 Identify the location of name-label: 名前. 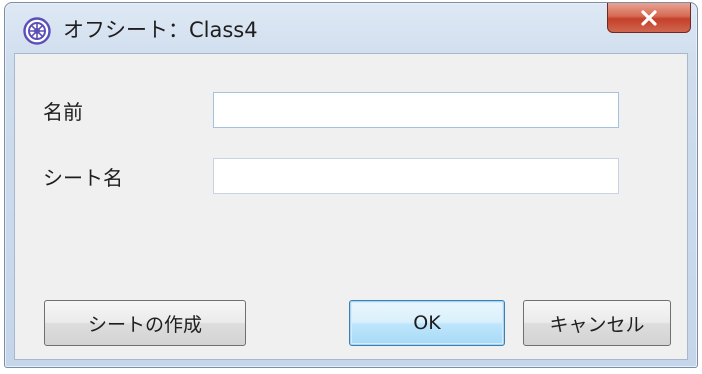
(63, 112).